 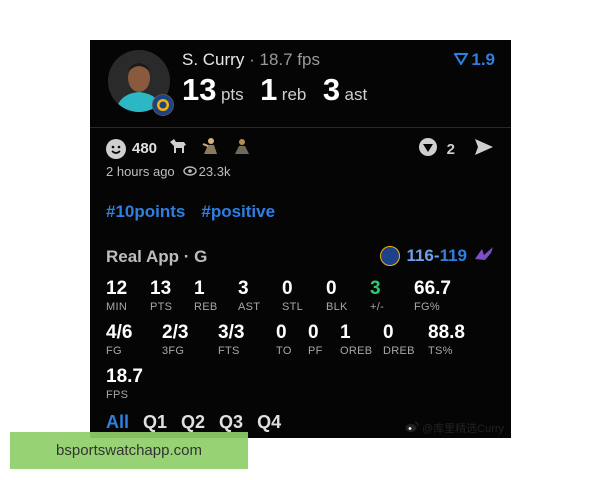 I want to click on stat-label: OREB, so click(x=356, y=351).